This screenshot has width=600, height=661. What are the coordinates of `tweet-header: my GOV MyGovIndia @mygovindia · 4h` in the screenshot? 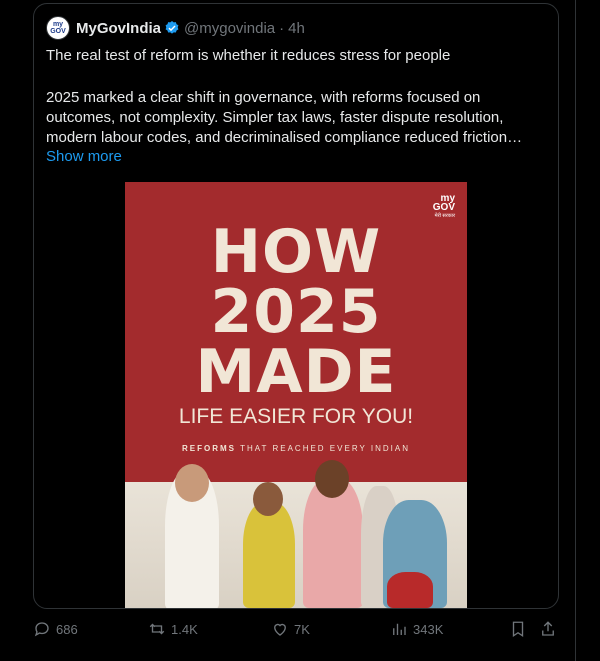 It's located at (175, 28).